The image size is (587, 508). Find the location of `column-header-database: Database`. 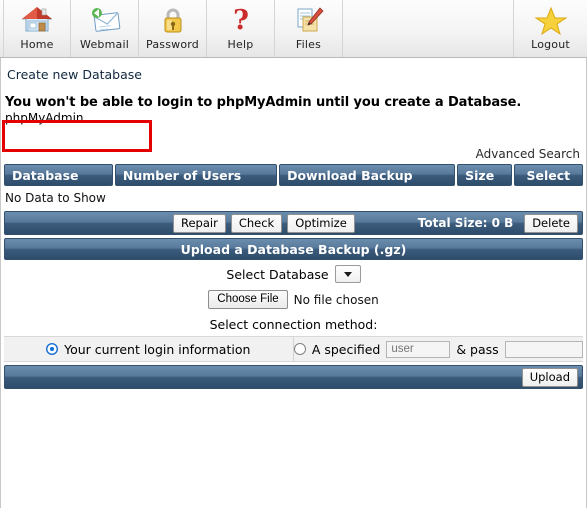

column-header-database: Database is located at coordinates (58, 175).